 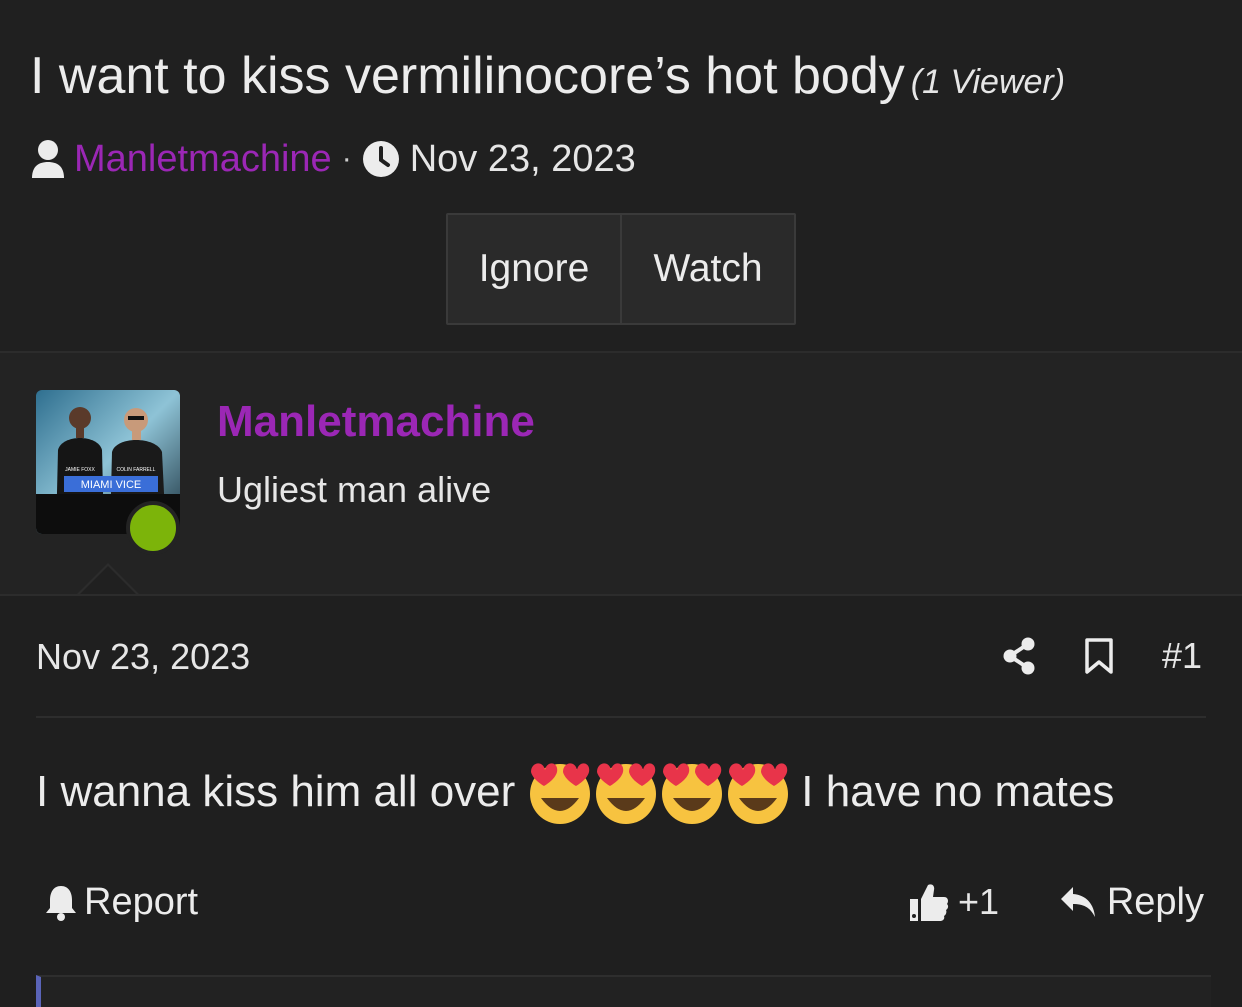 I want to click on online-status-indicator, so click(x=153, y=528).